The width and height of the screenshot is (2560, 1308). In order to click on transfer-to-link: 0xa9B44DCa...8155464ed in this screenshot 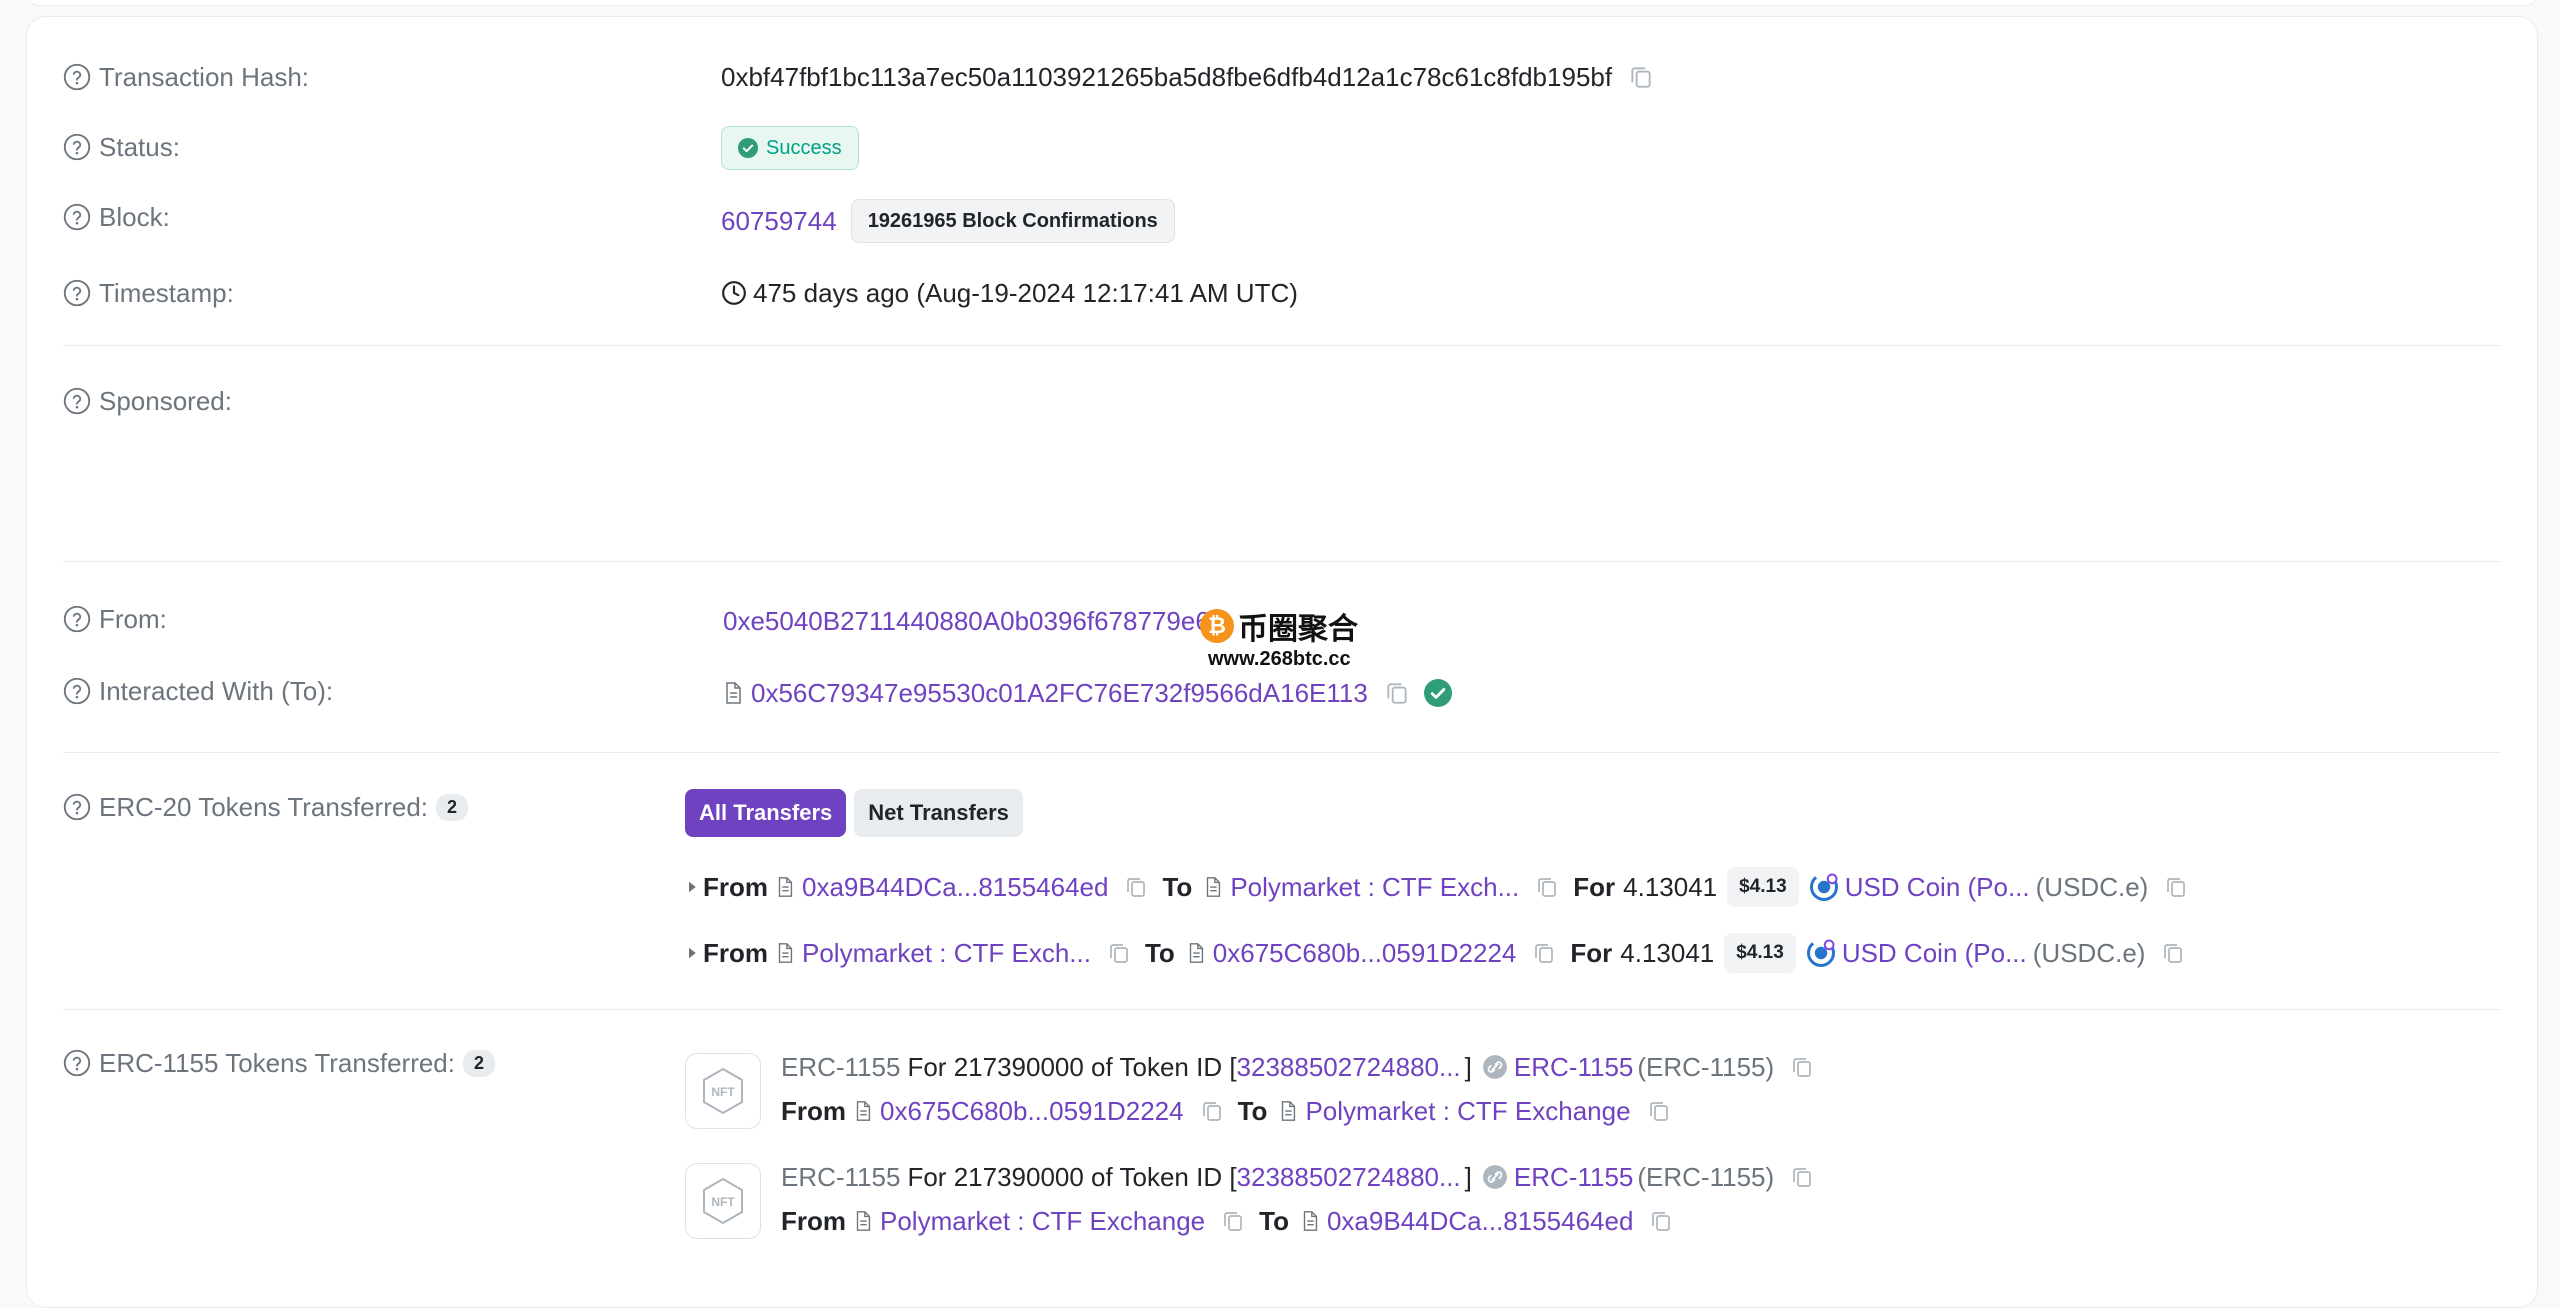, I will do `click(1480, 1221)`.